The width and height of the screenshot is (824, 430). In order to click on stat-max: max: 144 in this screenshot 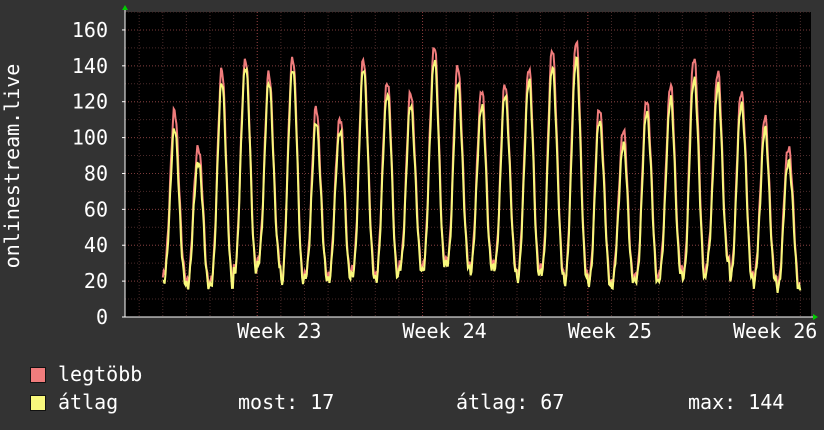, I will do `click(736, 402)`.